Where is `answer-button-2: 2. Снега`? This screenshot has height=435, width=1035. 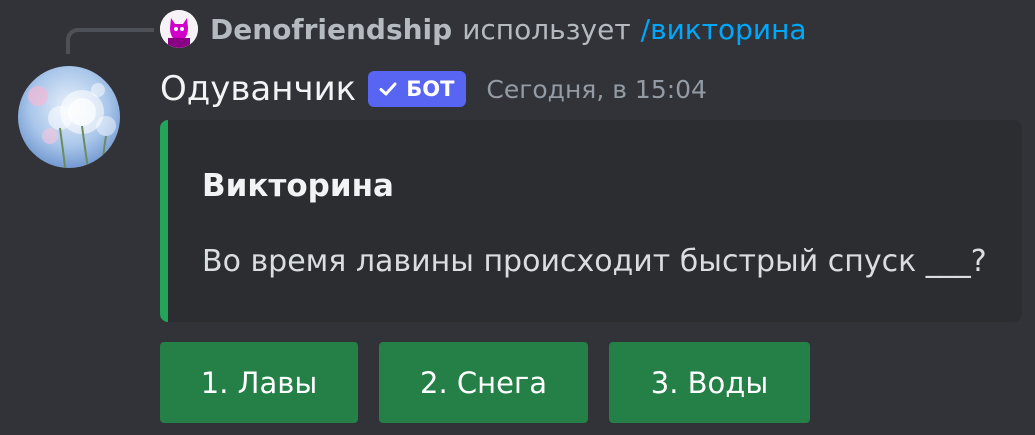 answer-button-2: 2. Снега is located at coordinates (483, 382).